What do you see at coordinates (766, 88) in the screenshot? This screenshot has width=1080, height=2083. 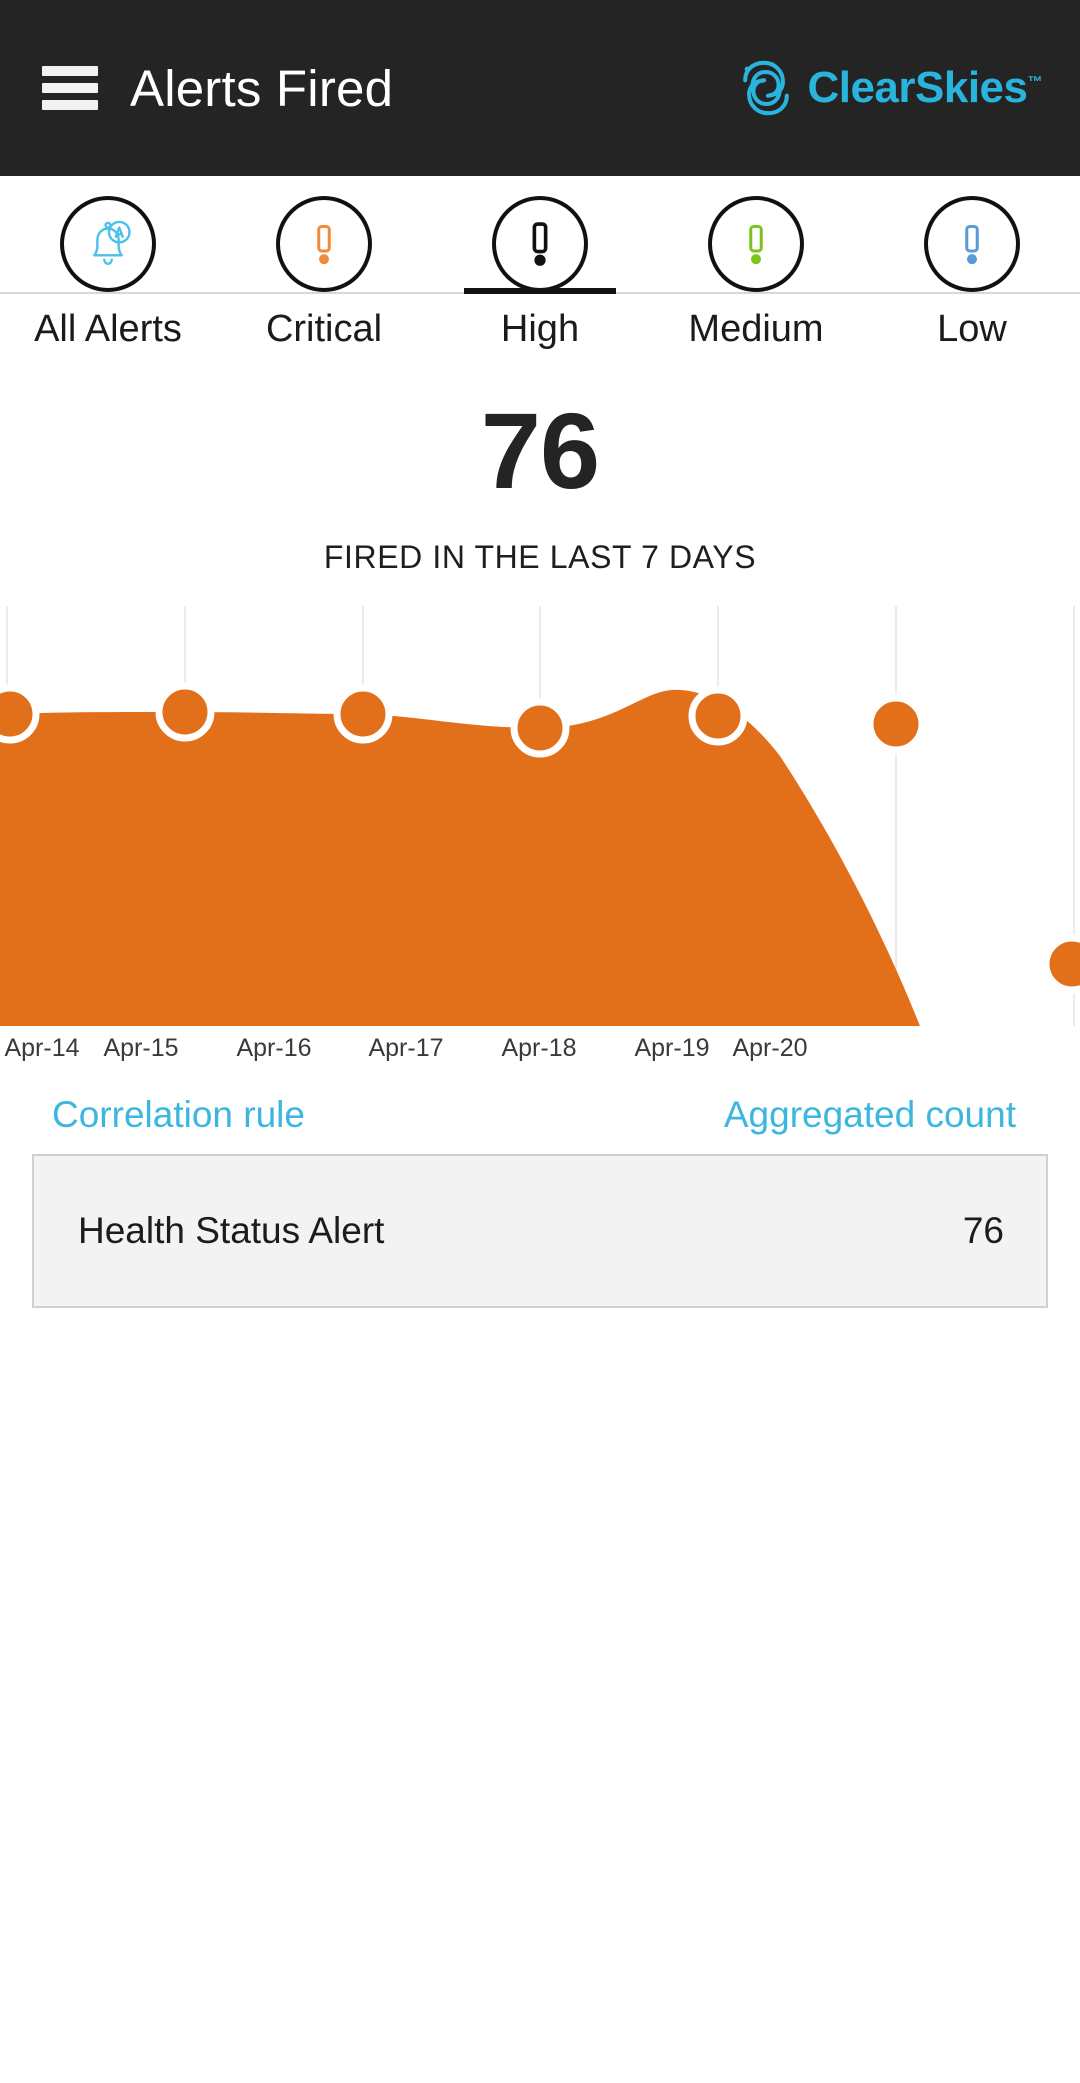 I see `clearskies-spiral-icon` at bounding box center [766, 88].